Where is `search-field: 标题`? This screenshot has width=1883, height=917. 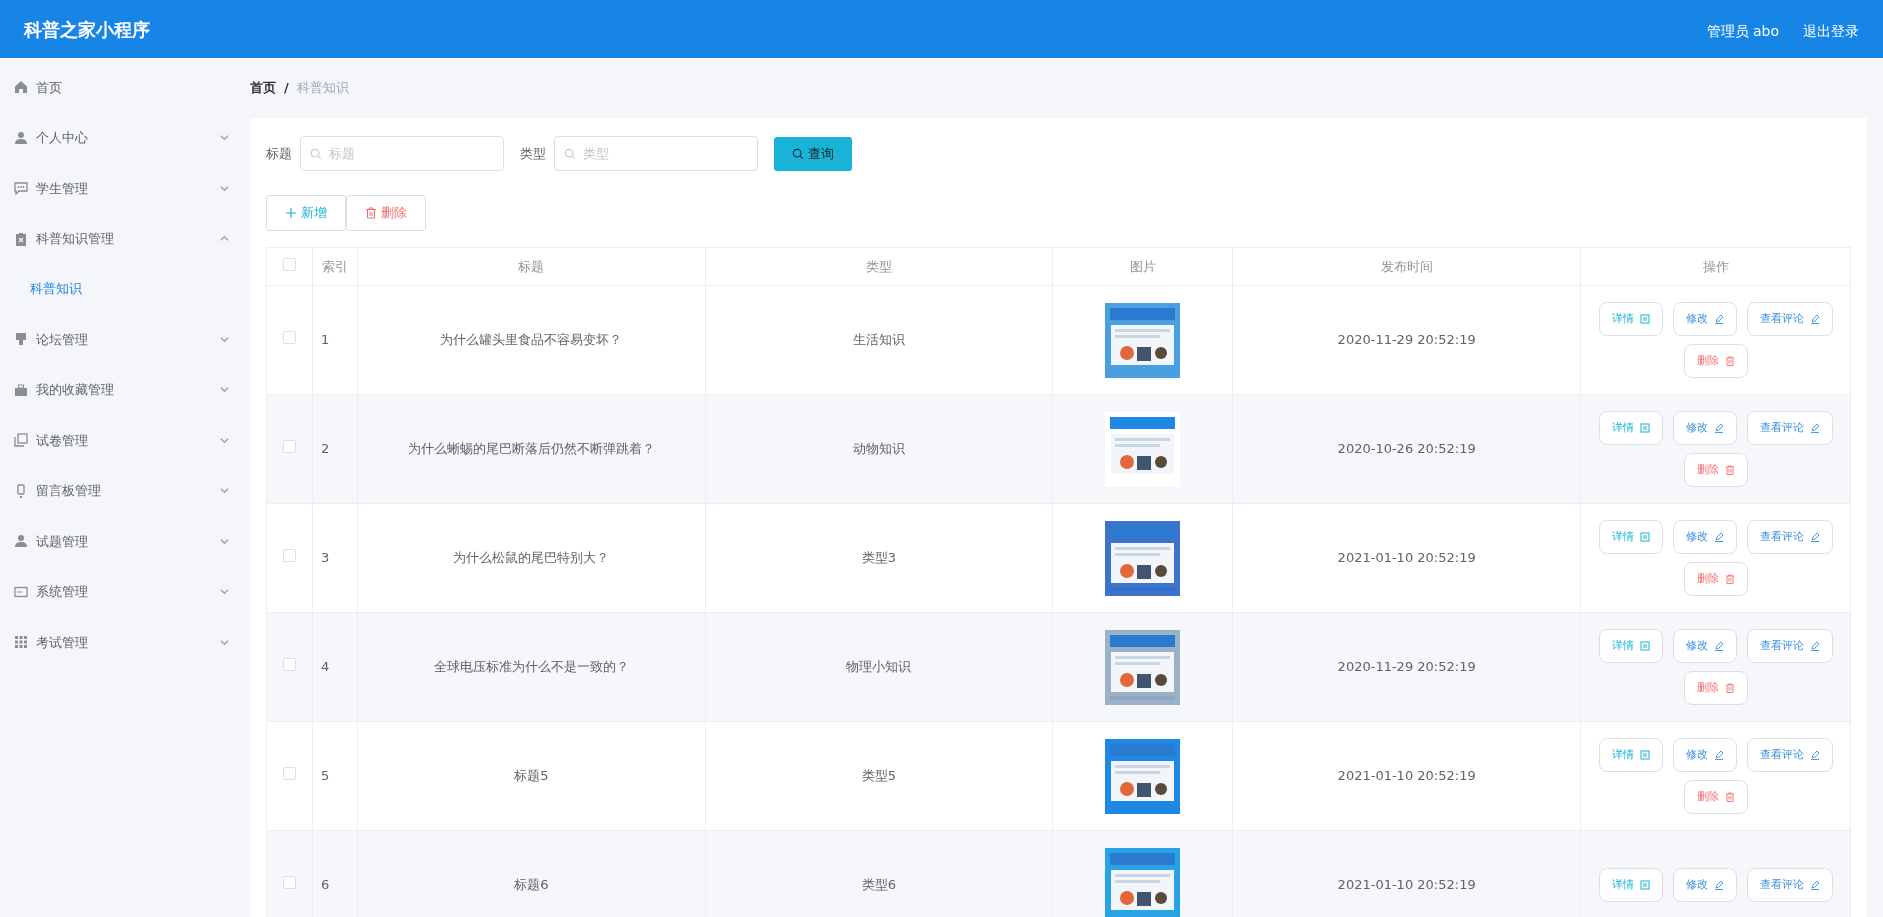
search-field: 标题 is located at coordinates (402, 153).